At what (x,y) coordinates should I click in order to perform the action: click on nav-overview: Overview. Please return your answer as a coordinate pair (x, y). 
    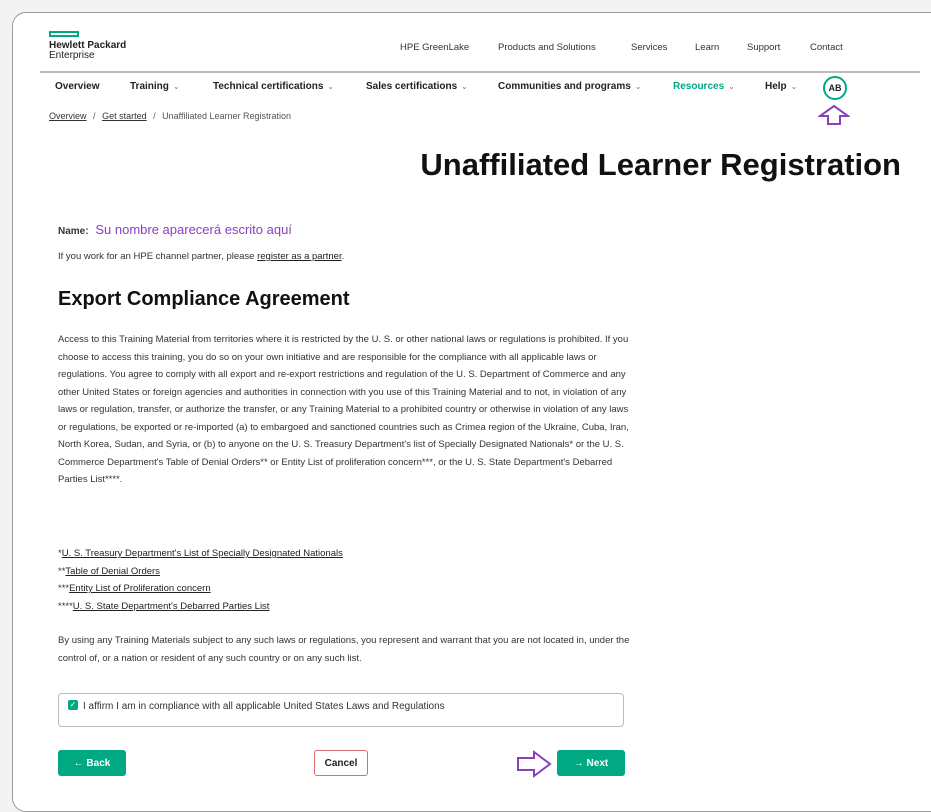
    Looking at the image, I should click on (77, 86).